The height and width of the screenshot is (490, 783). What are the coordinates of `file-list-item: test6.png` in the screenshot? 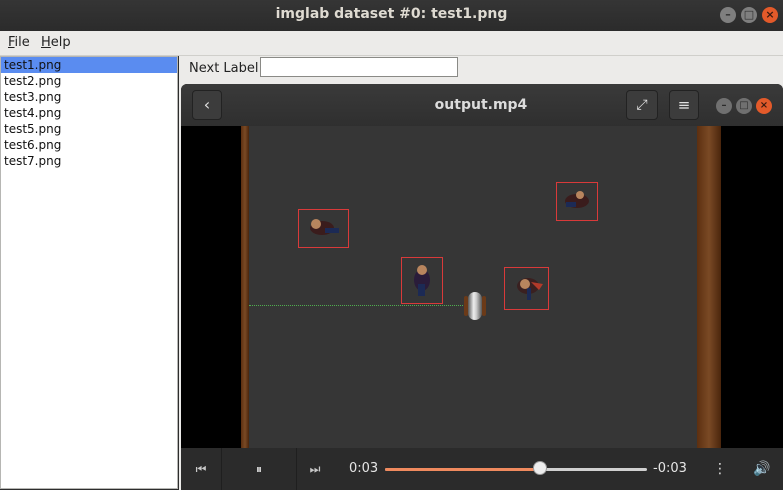 It's located at (89, 145).